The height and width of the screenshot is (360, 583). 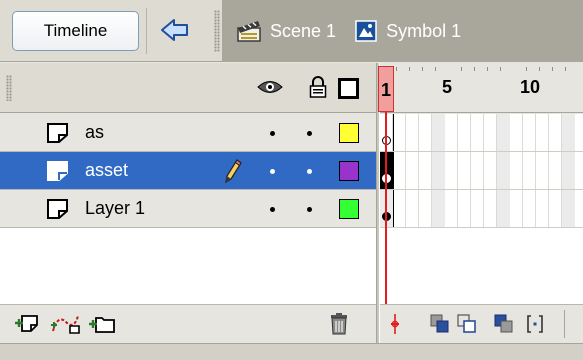 I want to click on breadcrumb-label: Scene 1, so click(x=303, y=30).